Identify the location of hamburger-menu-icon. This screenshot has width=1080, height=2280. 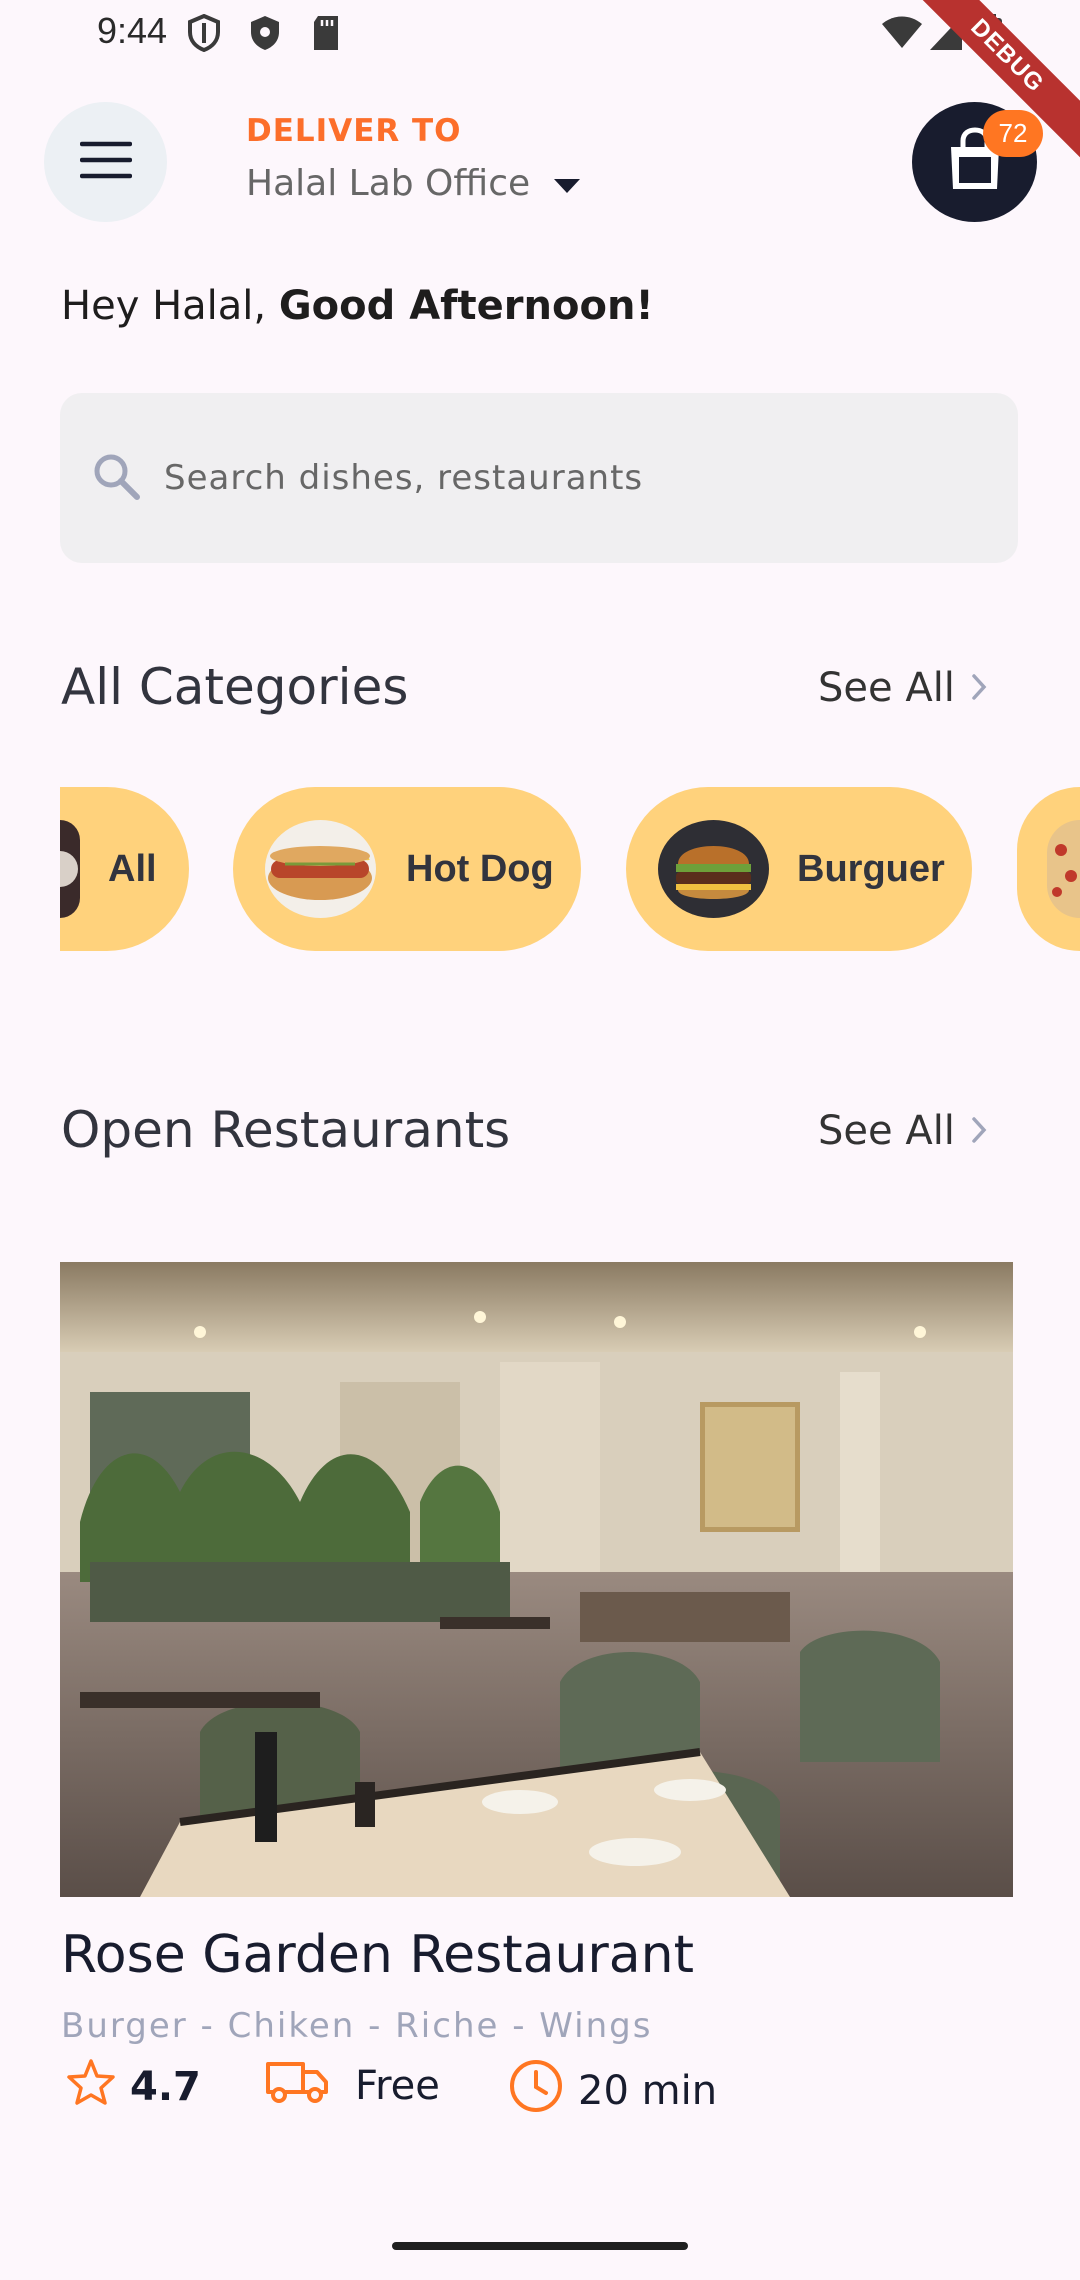
(105, 162).